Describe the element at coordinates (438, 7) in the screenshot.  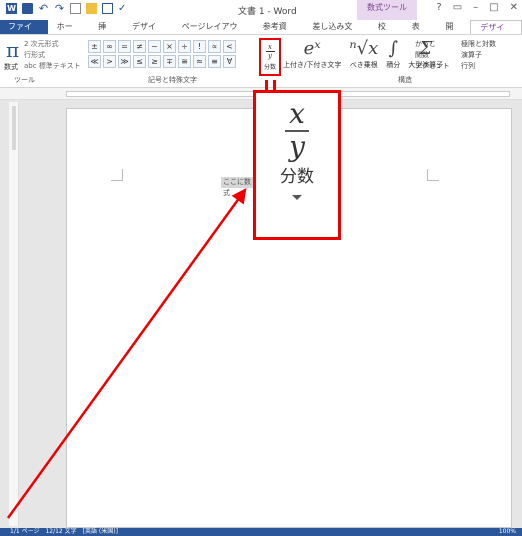
I see `help-icon: ?` at that location.